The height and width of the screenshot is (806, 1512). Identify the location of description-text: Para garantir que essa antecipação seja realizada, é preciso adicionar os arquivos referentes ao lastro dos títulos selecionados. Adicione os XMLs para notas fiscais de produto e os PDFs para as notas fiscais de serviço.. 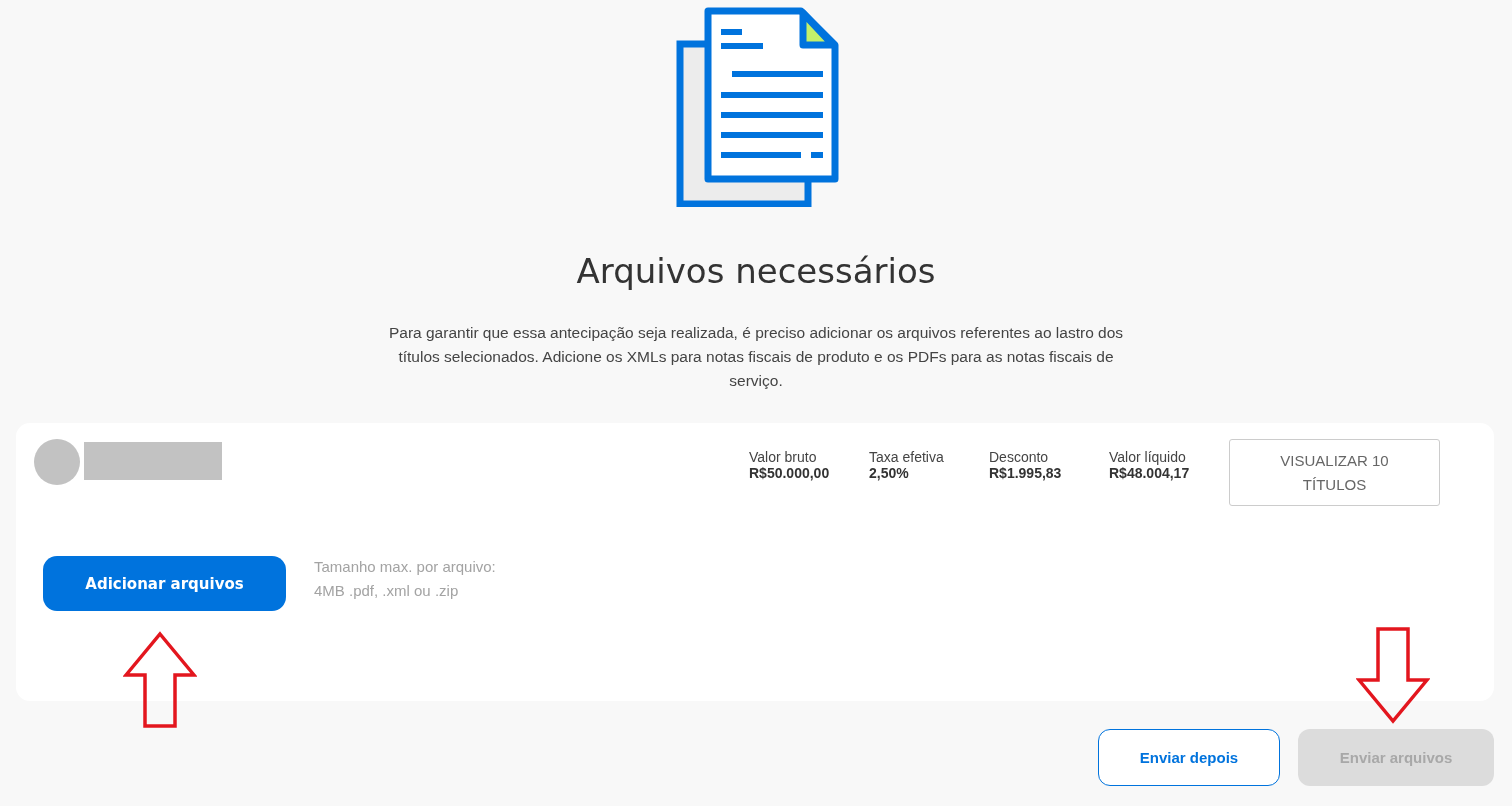
(756, 357).